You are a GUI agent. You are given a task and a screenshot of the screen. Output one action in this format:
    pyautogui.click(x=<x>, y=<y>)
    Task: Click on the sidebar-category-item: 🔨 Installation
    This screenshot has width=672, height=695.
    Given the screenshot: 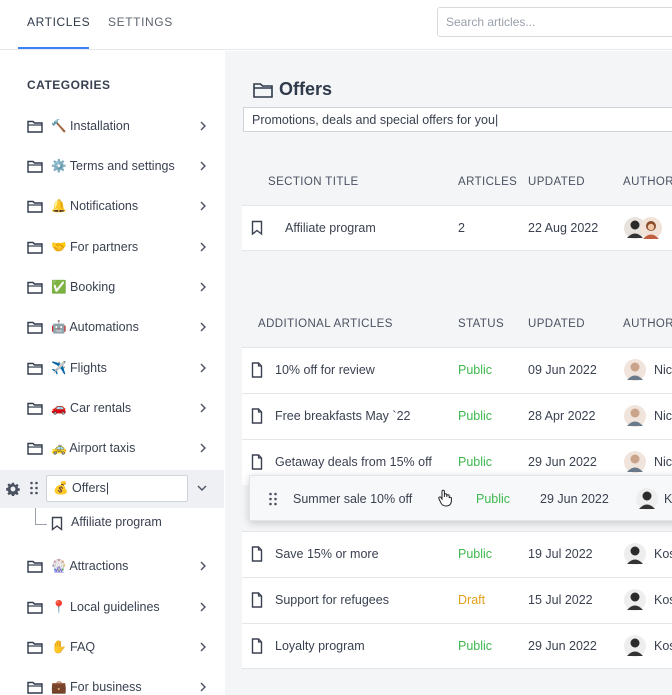 What is the action you would take?
    pyautogui.click(x=112, y=127)
    